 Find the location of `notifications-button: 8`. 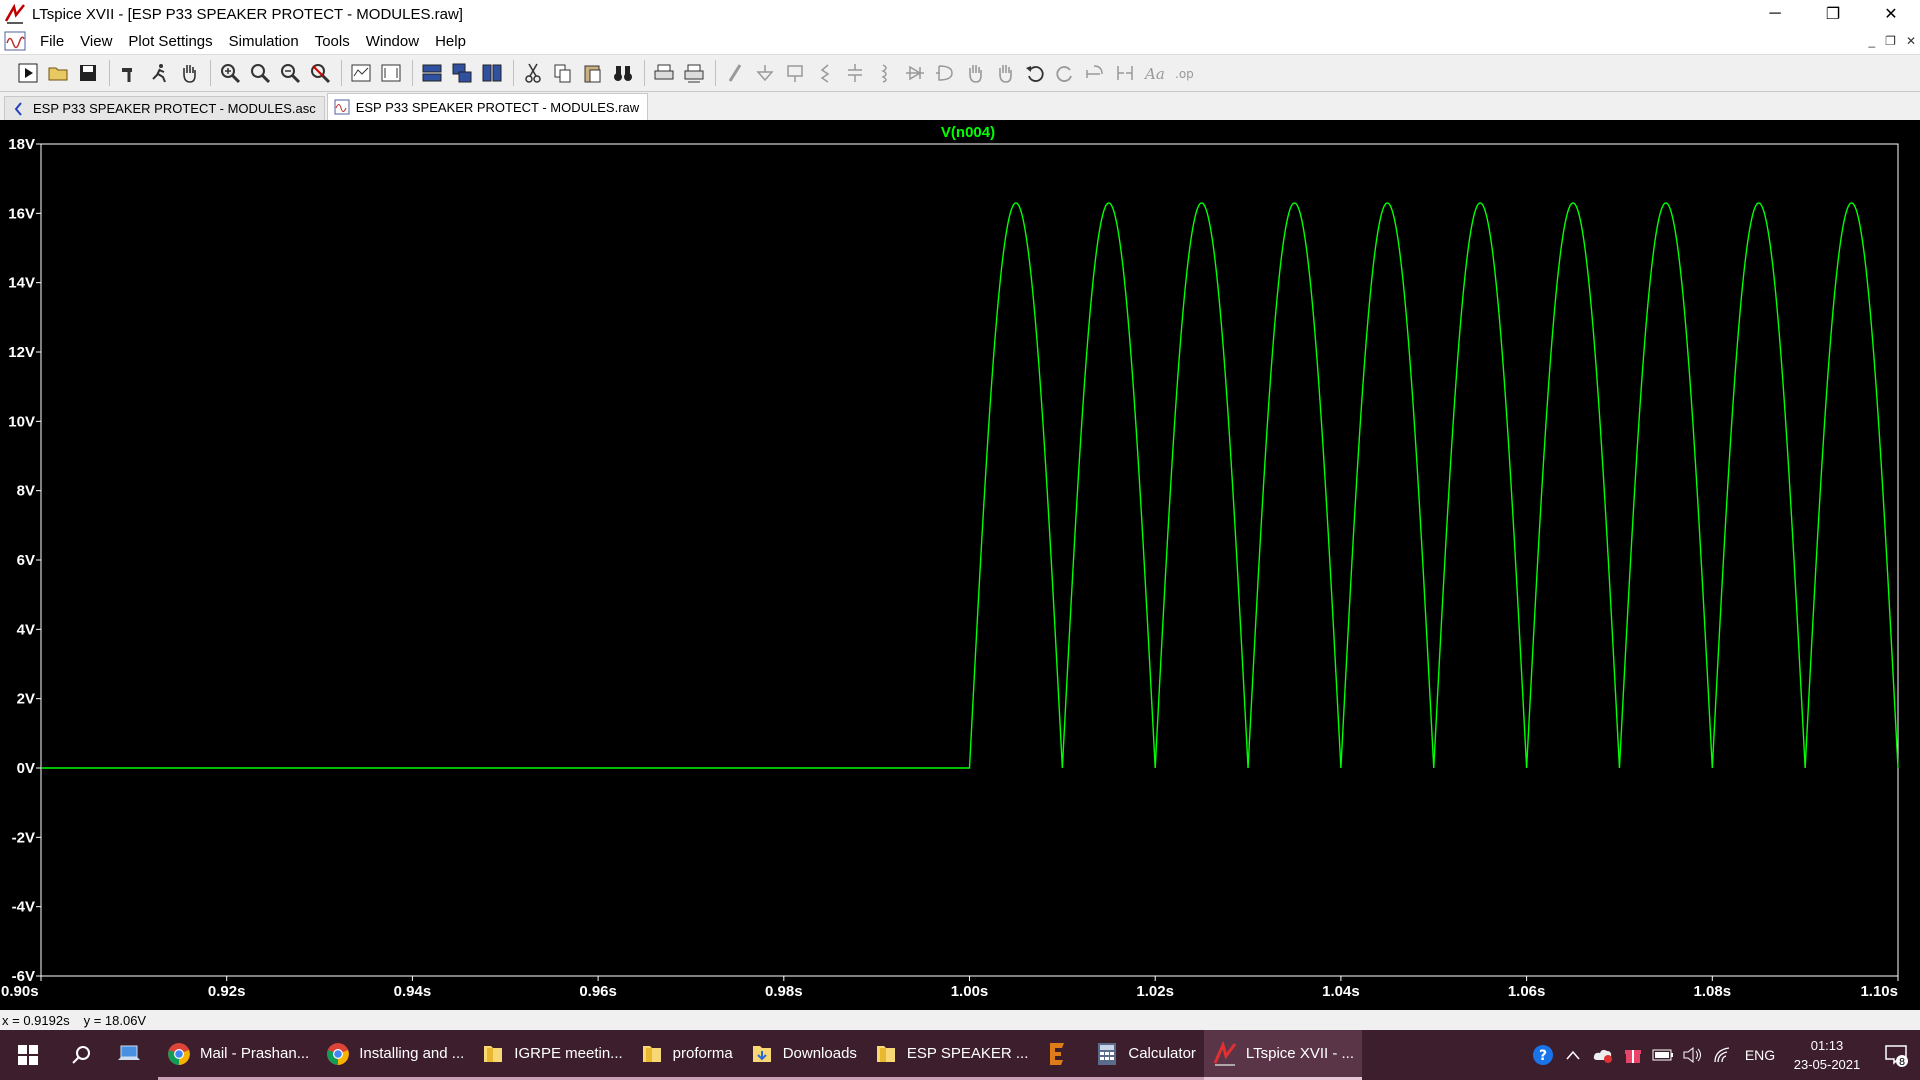

notifications-button: 8 is located at coordinates (1896, 1055).